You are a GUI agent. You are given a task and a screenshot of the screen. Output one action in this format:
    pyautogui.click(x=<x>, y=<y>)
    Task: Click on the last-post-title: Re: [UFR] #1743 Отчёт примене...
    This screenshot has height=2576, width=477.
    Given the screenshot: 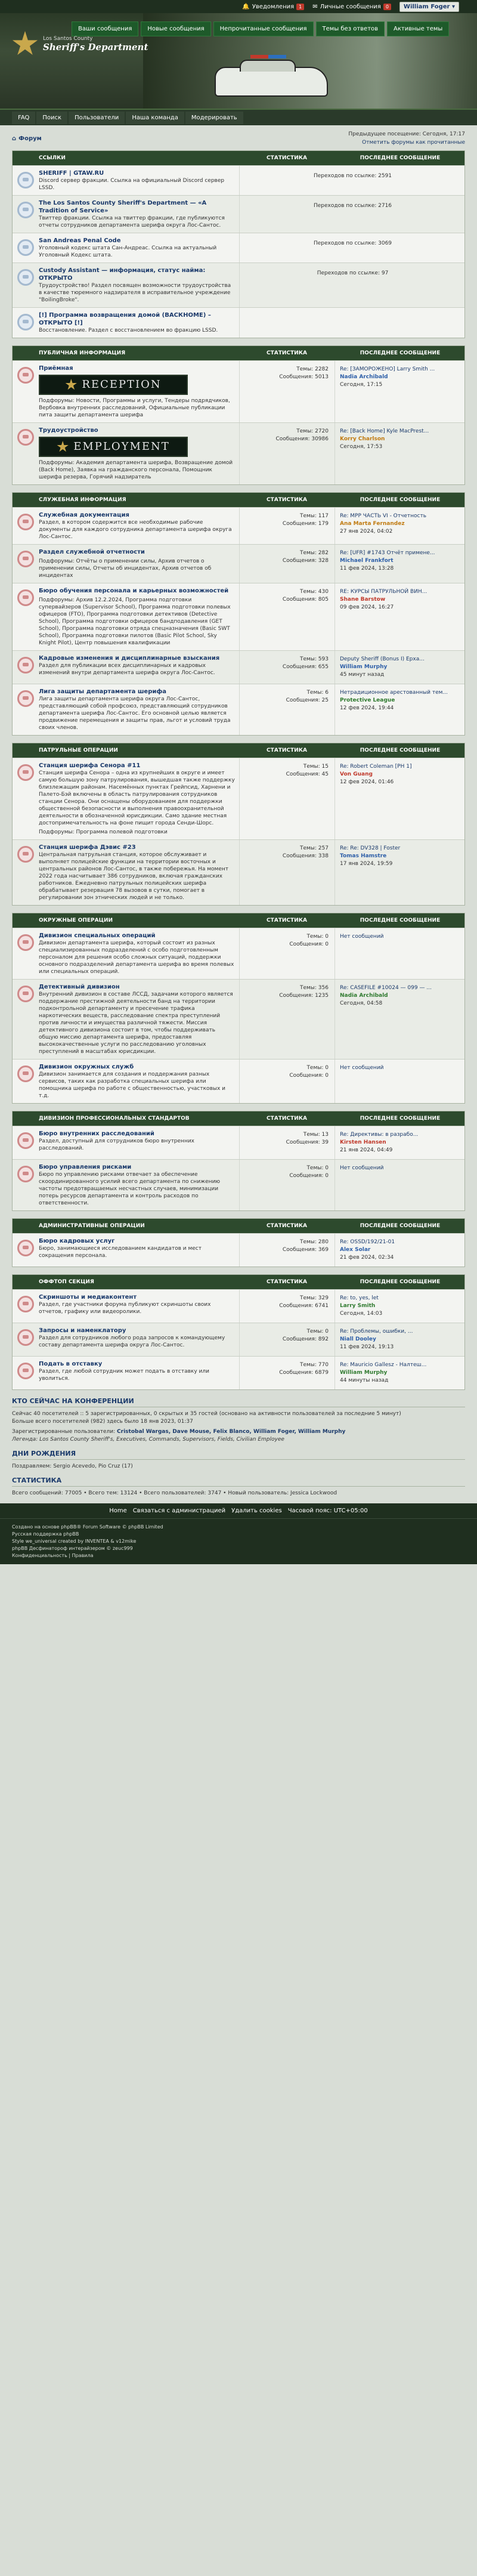 What is the action you would take?
    pyautogui.click(x=400, y=553)
    